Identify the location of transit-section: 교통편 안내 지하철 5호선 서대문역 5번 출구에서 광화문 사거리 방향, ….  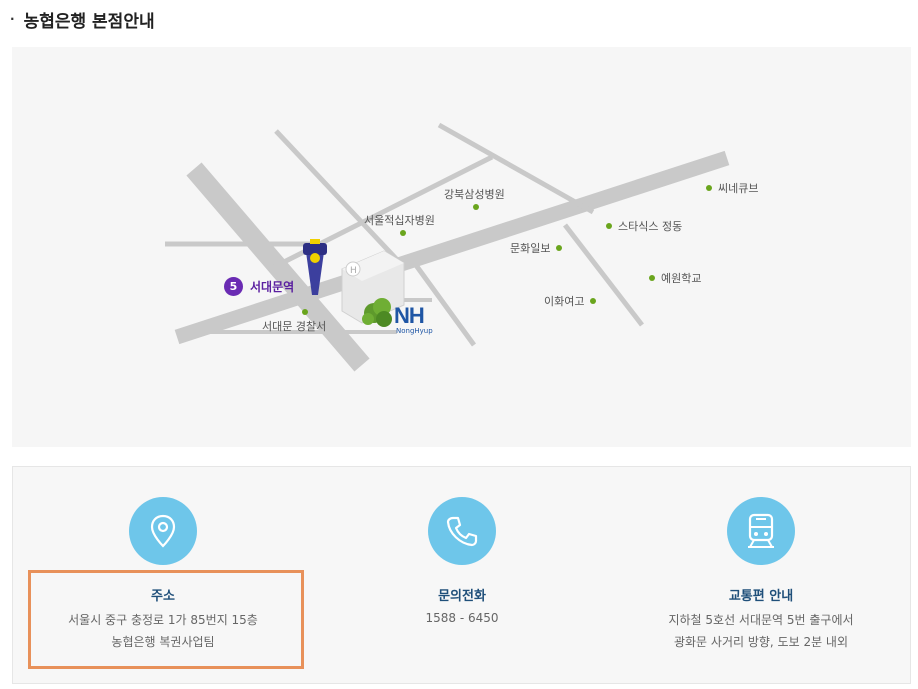
(761, 575).